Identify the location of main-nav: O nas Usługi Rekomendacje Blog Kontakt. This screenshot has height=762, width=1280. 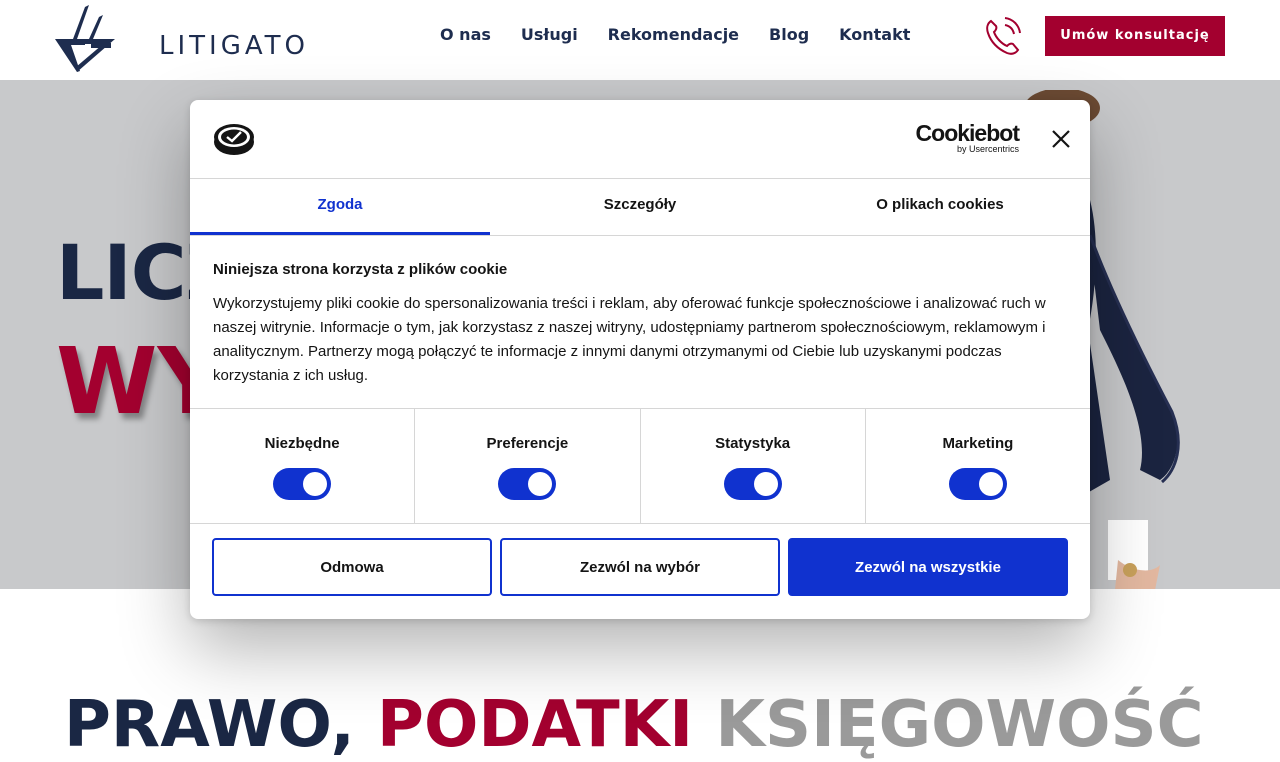
(690, 35).